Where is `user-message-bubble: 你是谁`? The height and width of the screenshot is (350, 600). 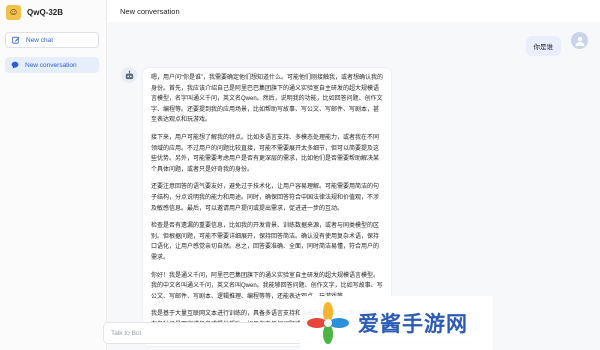
user-message-bubble: 你是谁 is located at coordinates (543, 46).